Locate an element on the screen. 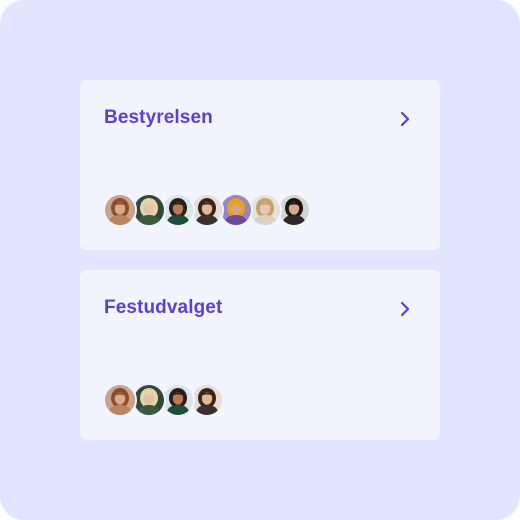  group-title: Festudvalget is located at coordinates (163, 307).